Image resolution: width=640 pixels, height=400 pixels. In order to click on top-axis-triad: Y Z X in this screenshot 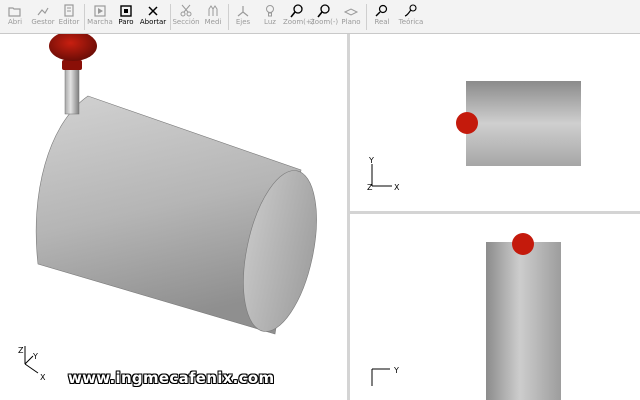, I will do `click(383, 174)`.